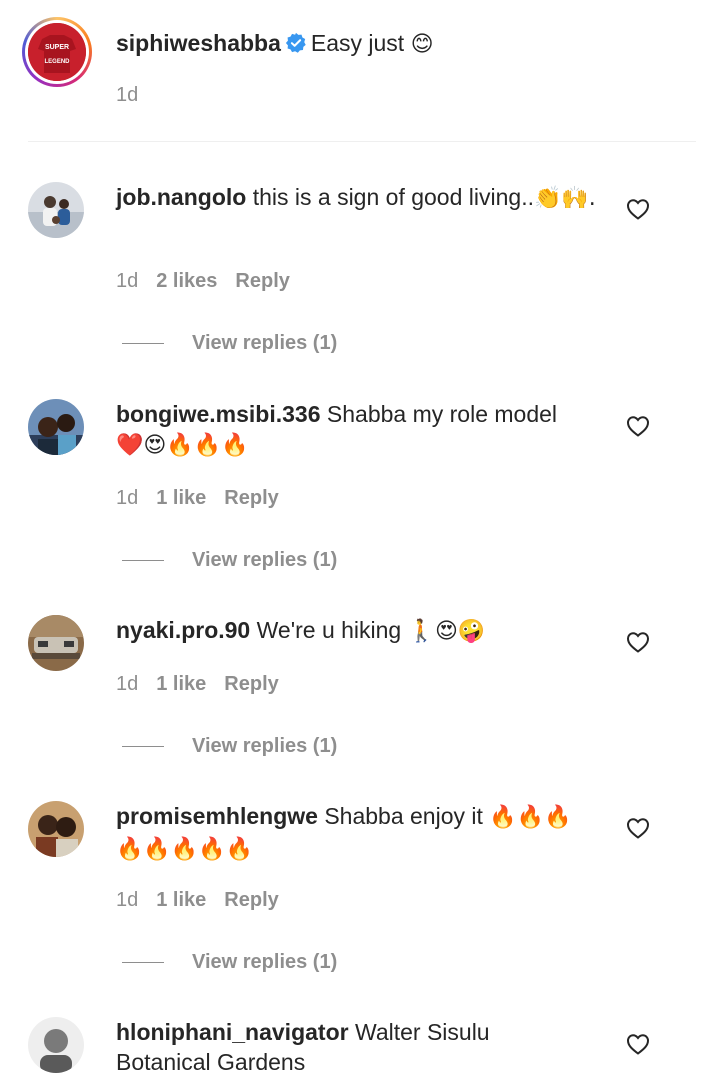 Image resolution: width=720 pixels, height=1087 pixels. I want to click on caption-text: Easy just, so click(357, 43).